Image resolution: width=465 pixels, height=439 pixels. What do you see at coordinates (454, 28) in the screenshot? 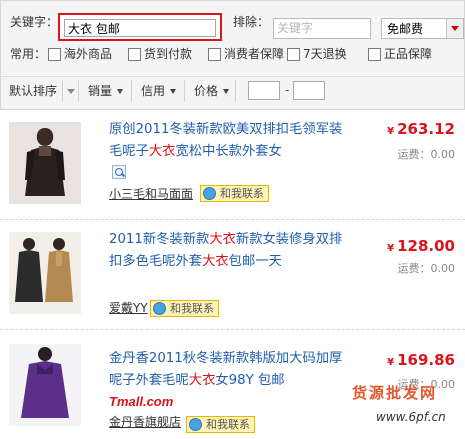
I see `chevron-down-icon` at bounding box center [454, 28].